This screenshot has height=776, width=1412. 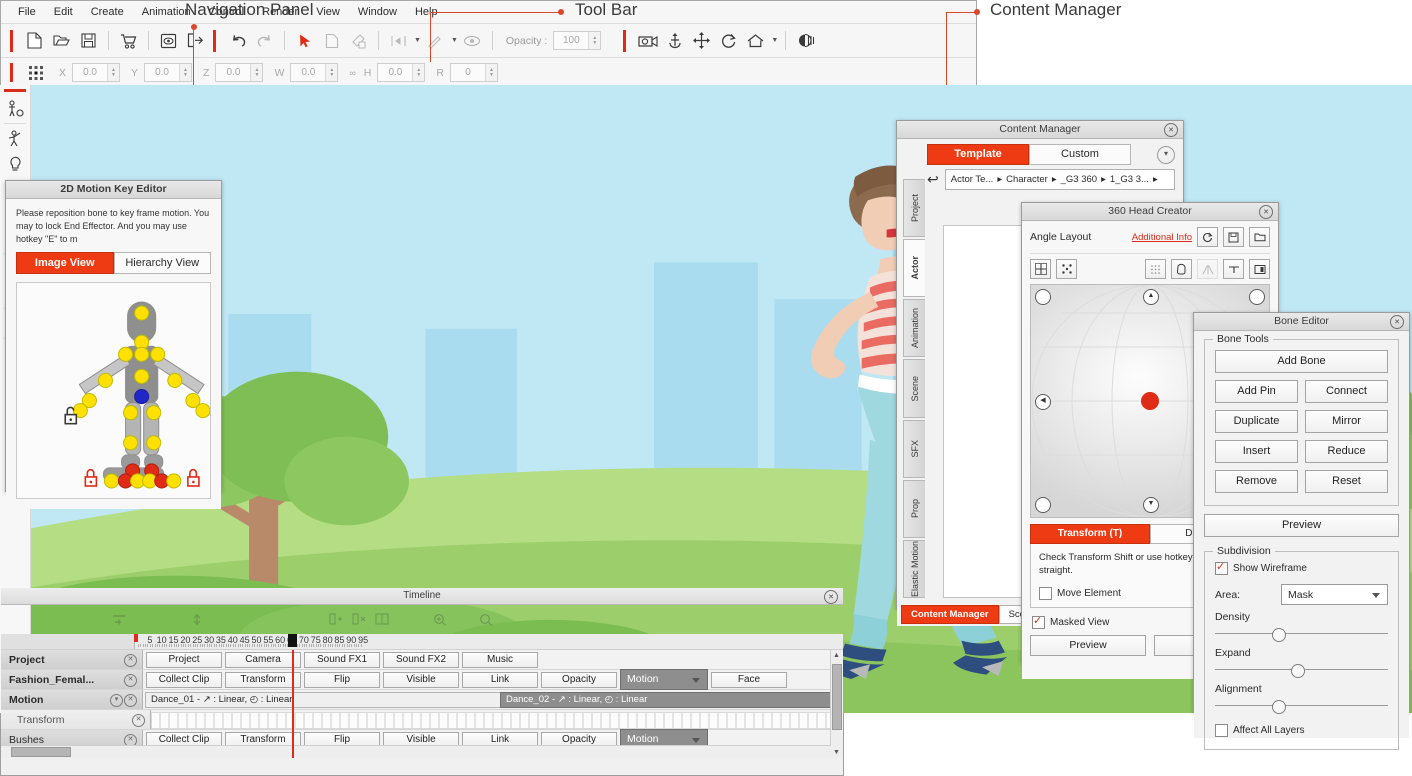 What do you see at coordinates (933, 179) in the screenshot?
I see `back-arrow-icon: ↩` at bounding box center [933, 179].